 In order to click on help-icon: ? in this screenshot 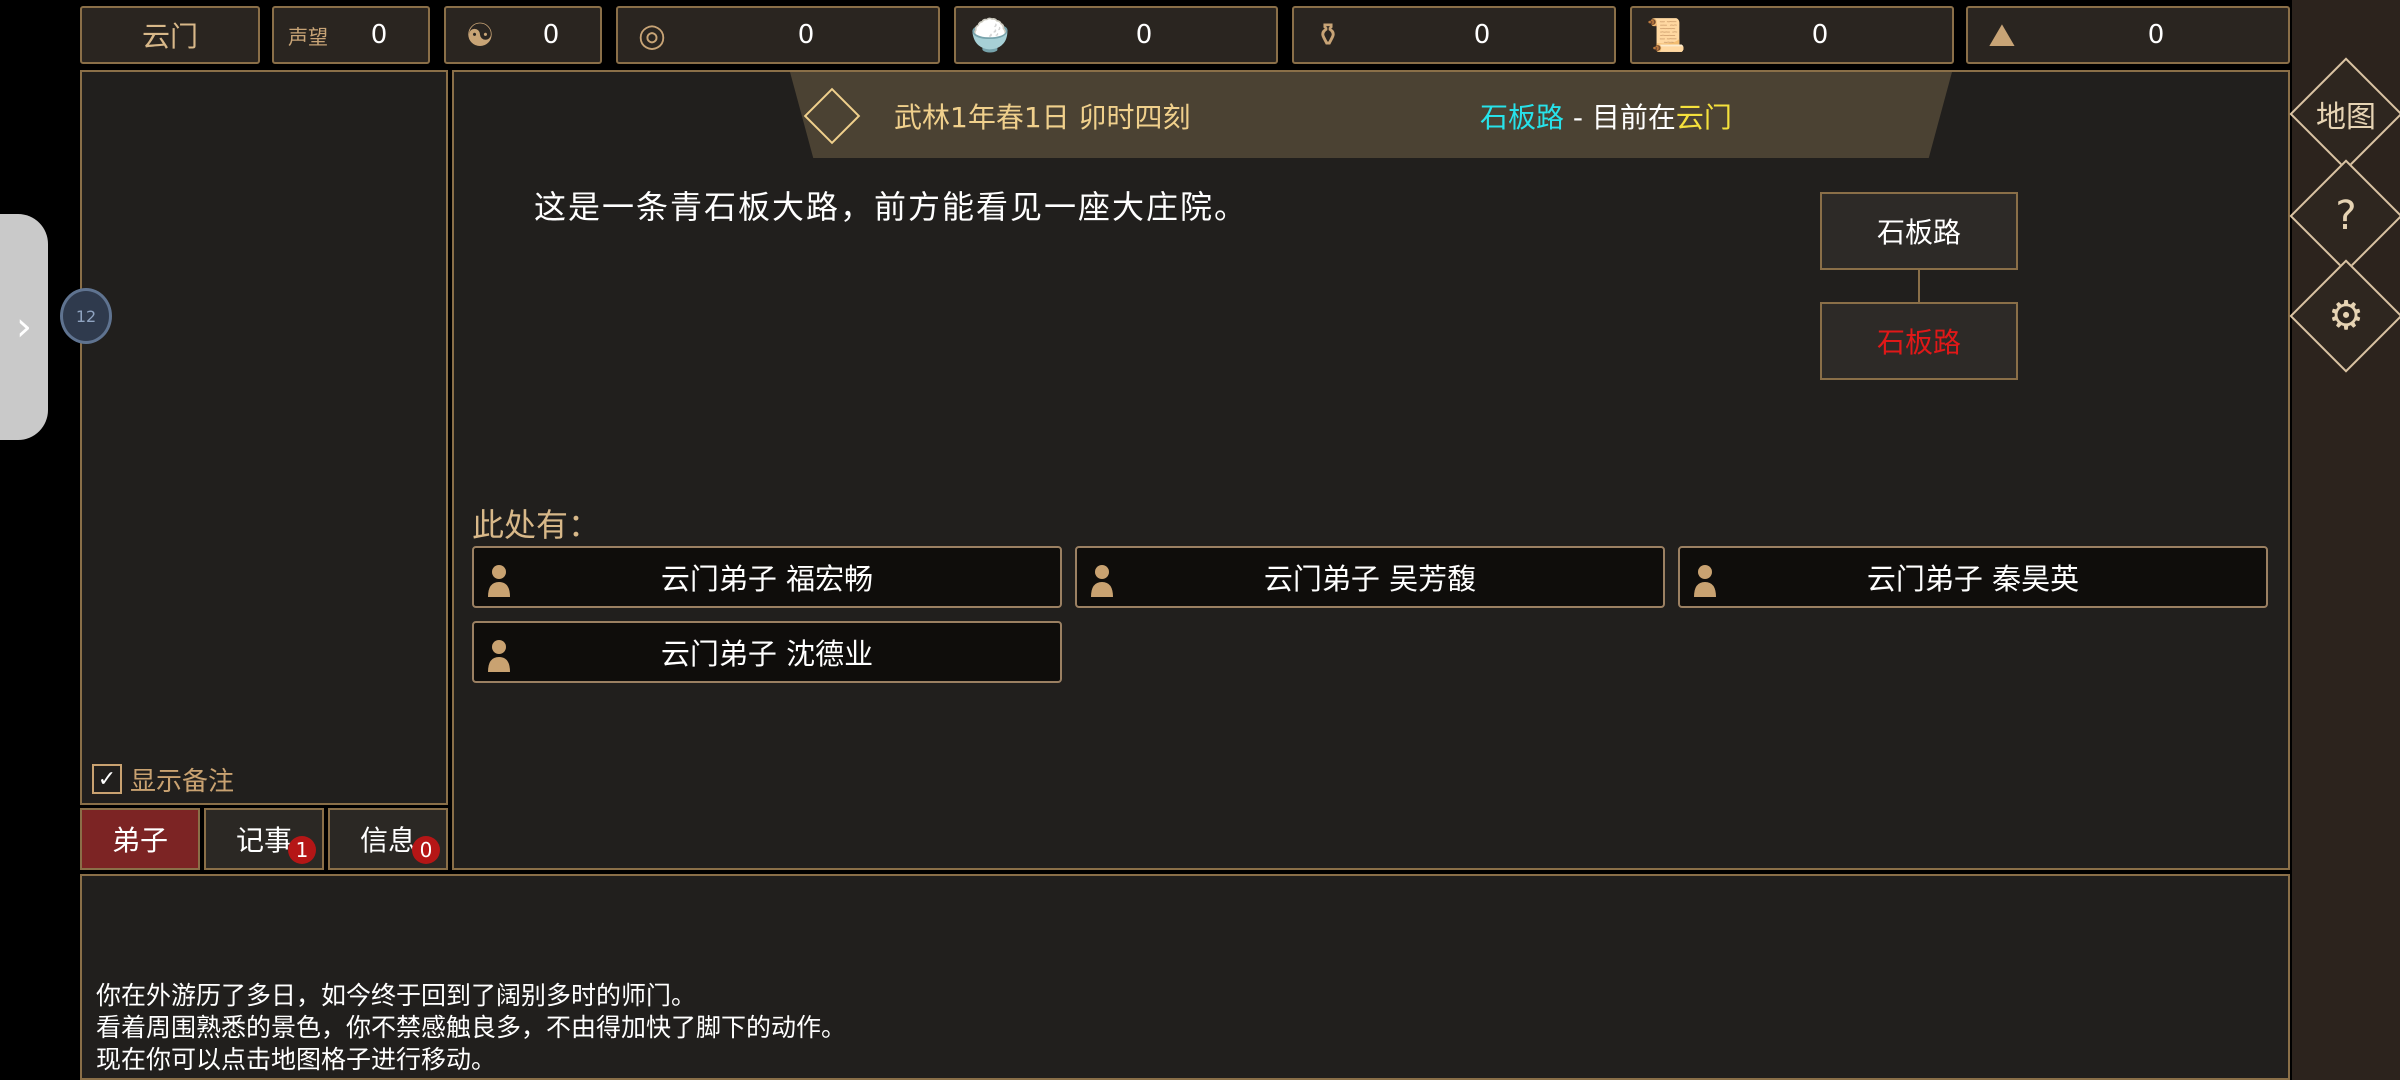, I will do `click(2346, 216)`.